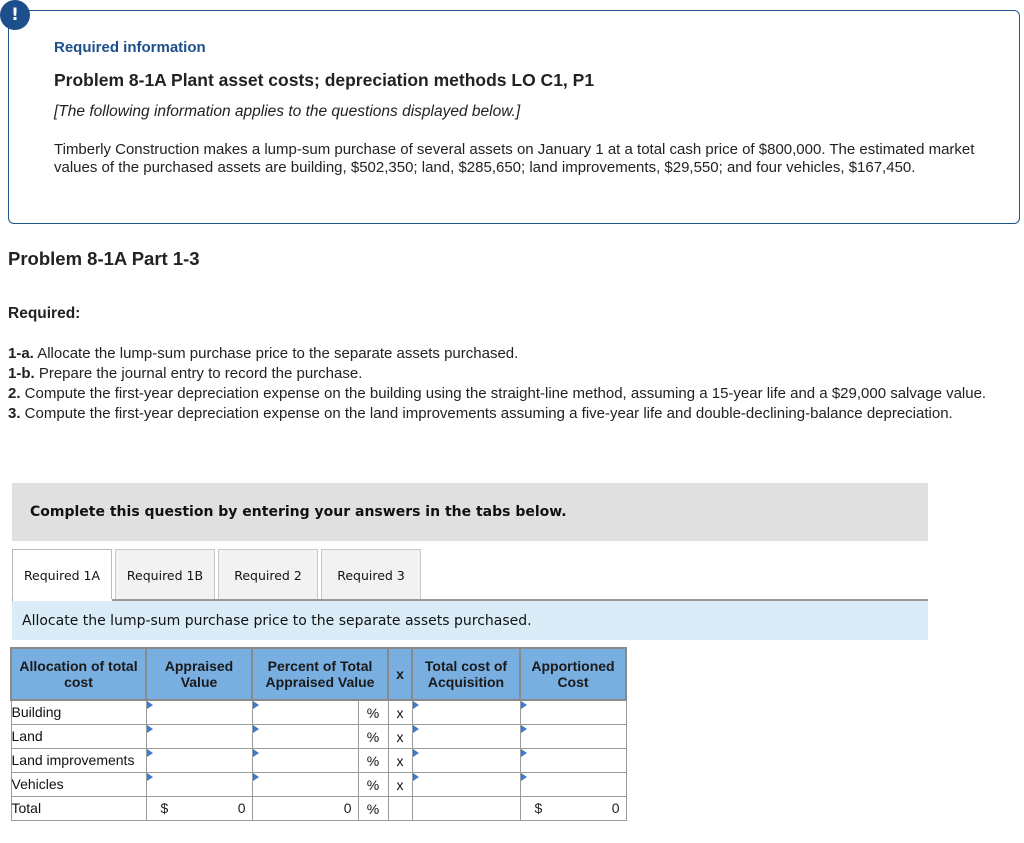 The height and width of the screenshot is (843, 1024). Describe the element at coordinates (320, 674) in the screenshot. I see `header-percent: Percent of Total Appraised Value` at that location.